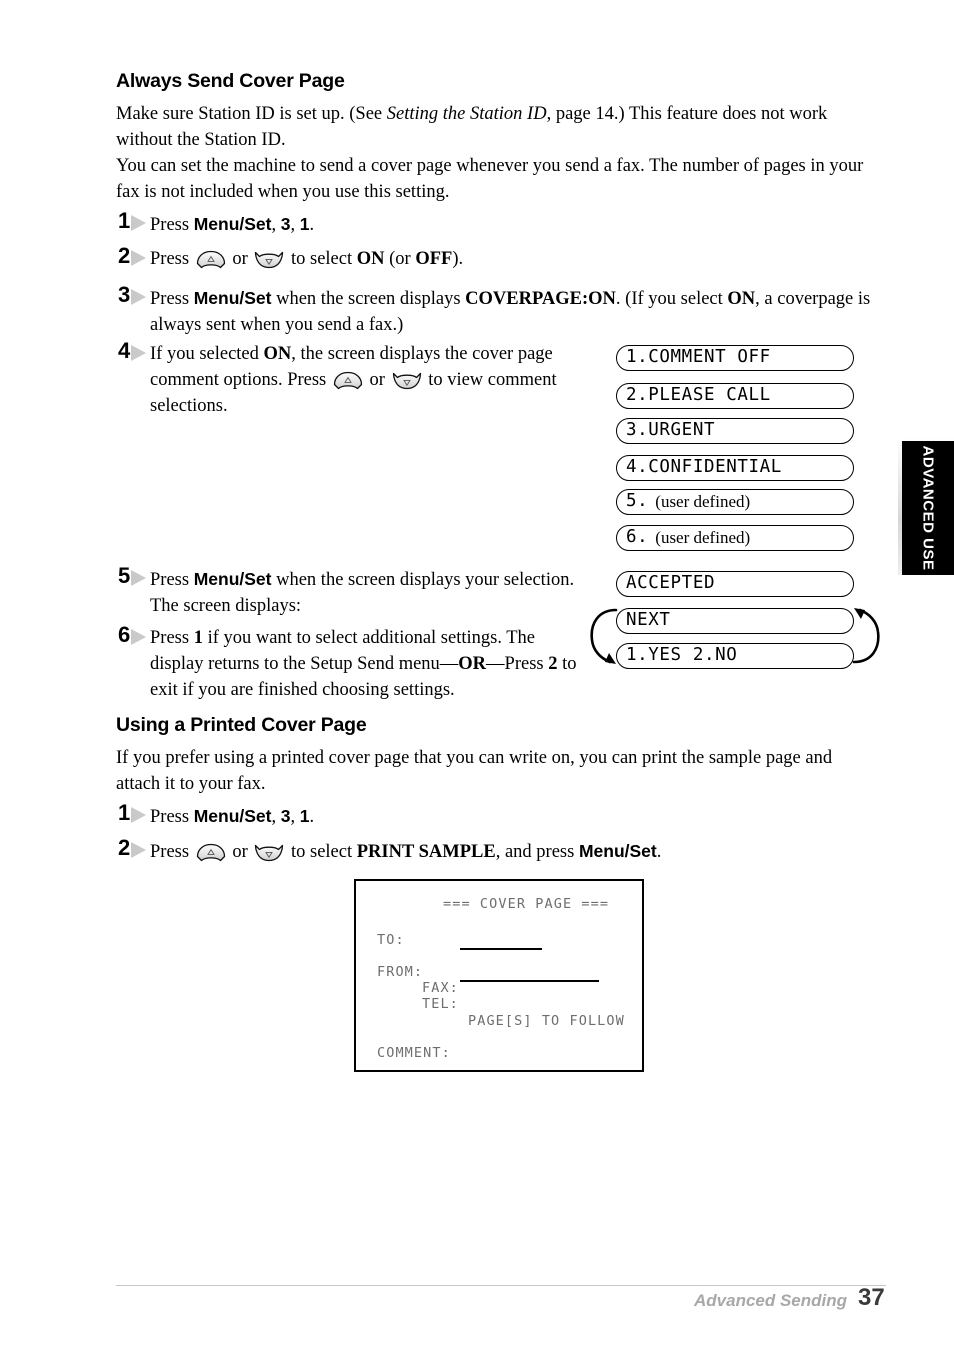  I want to click on lcd-text: ACCEPTED, so click(671, 583).